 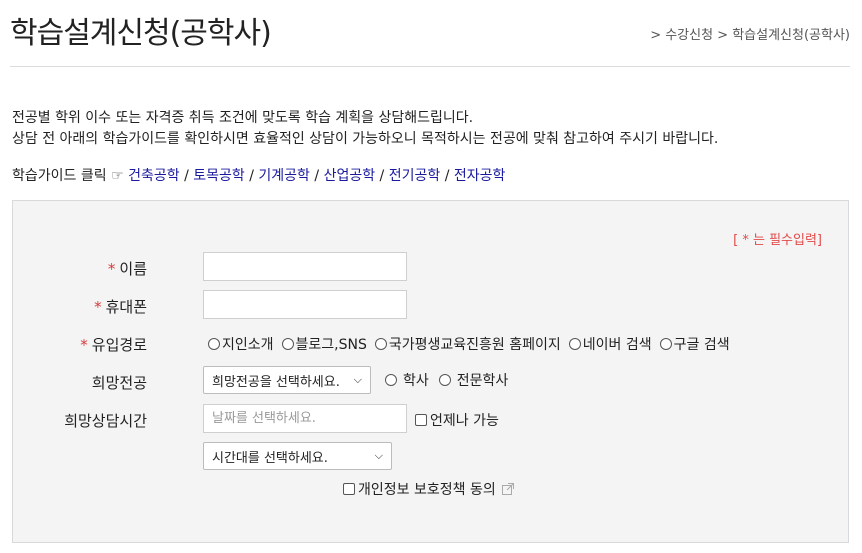 What do you see at coordinates (415, 176) in the screenshot?
I see `guide-link-electrical: 전기공학` at bounding box center [415, 176].